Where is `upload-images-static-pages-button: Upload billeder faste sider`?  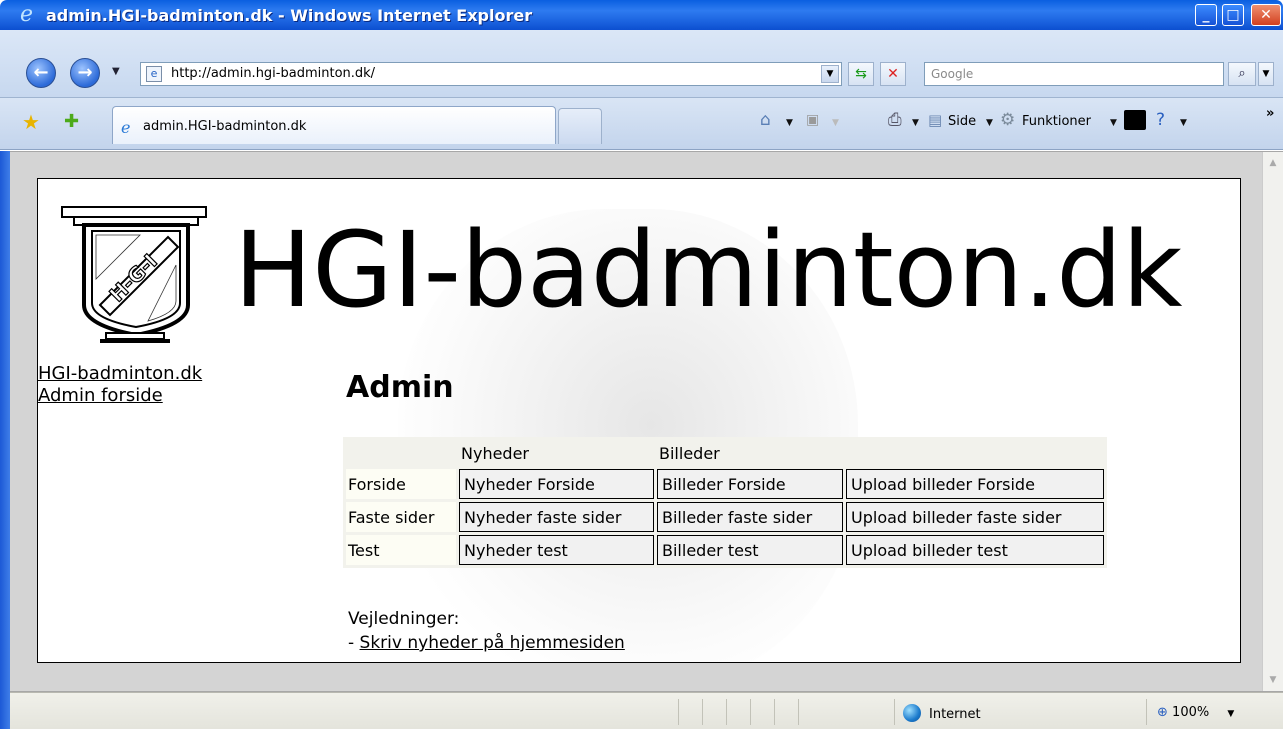
upload-images-static-pages-button: Upload billeder faste sider is located at coordinates (975, 517).